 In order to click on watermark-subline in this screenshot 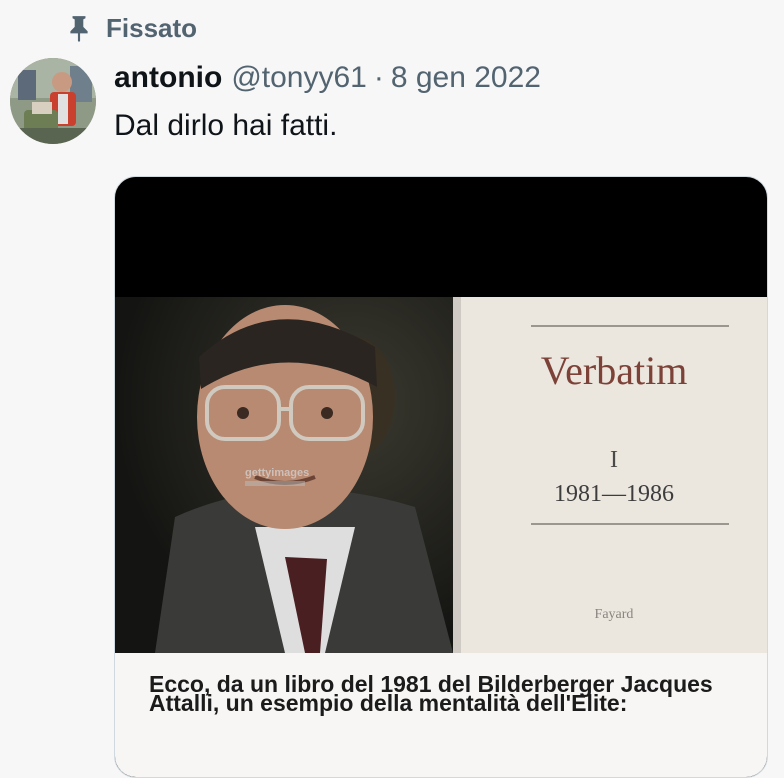, I will do `click(275, 483)`.